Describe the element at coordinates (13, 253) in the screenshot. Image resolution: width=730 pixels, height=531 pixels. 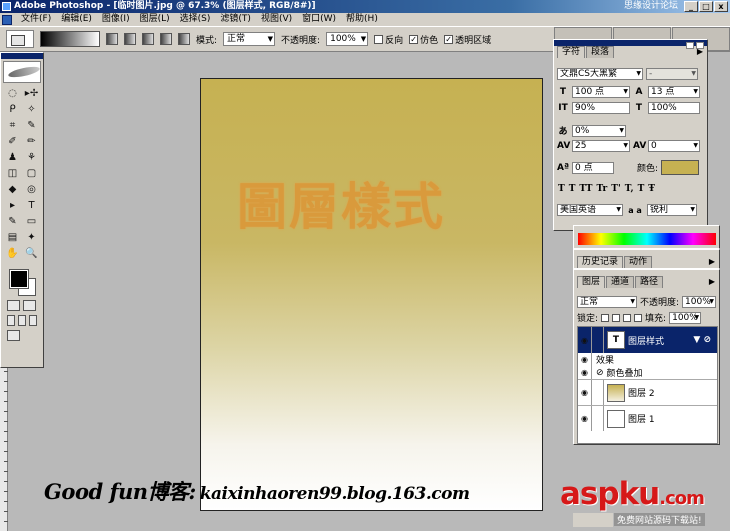
I see `hand-tool-icon: ✋` at that location.